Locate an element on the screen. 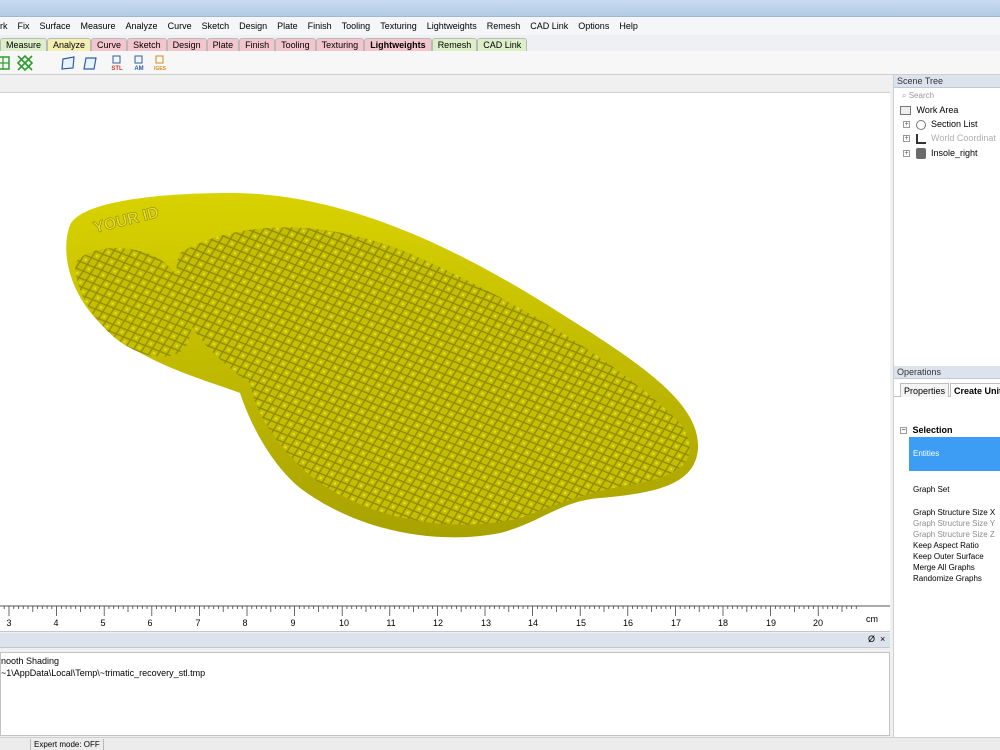  menu-finish: Finish is located at coordinates (320, 26).